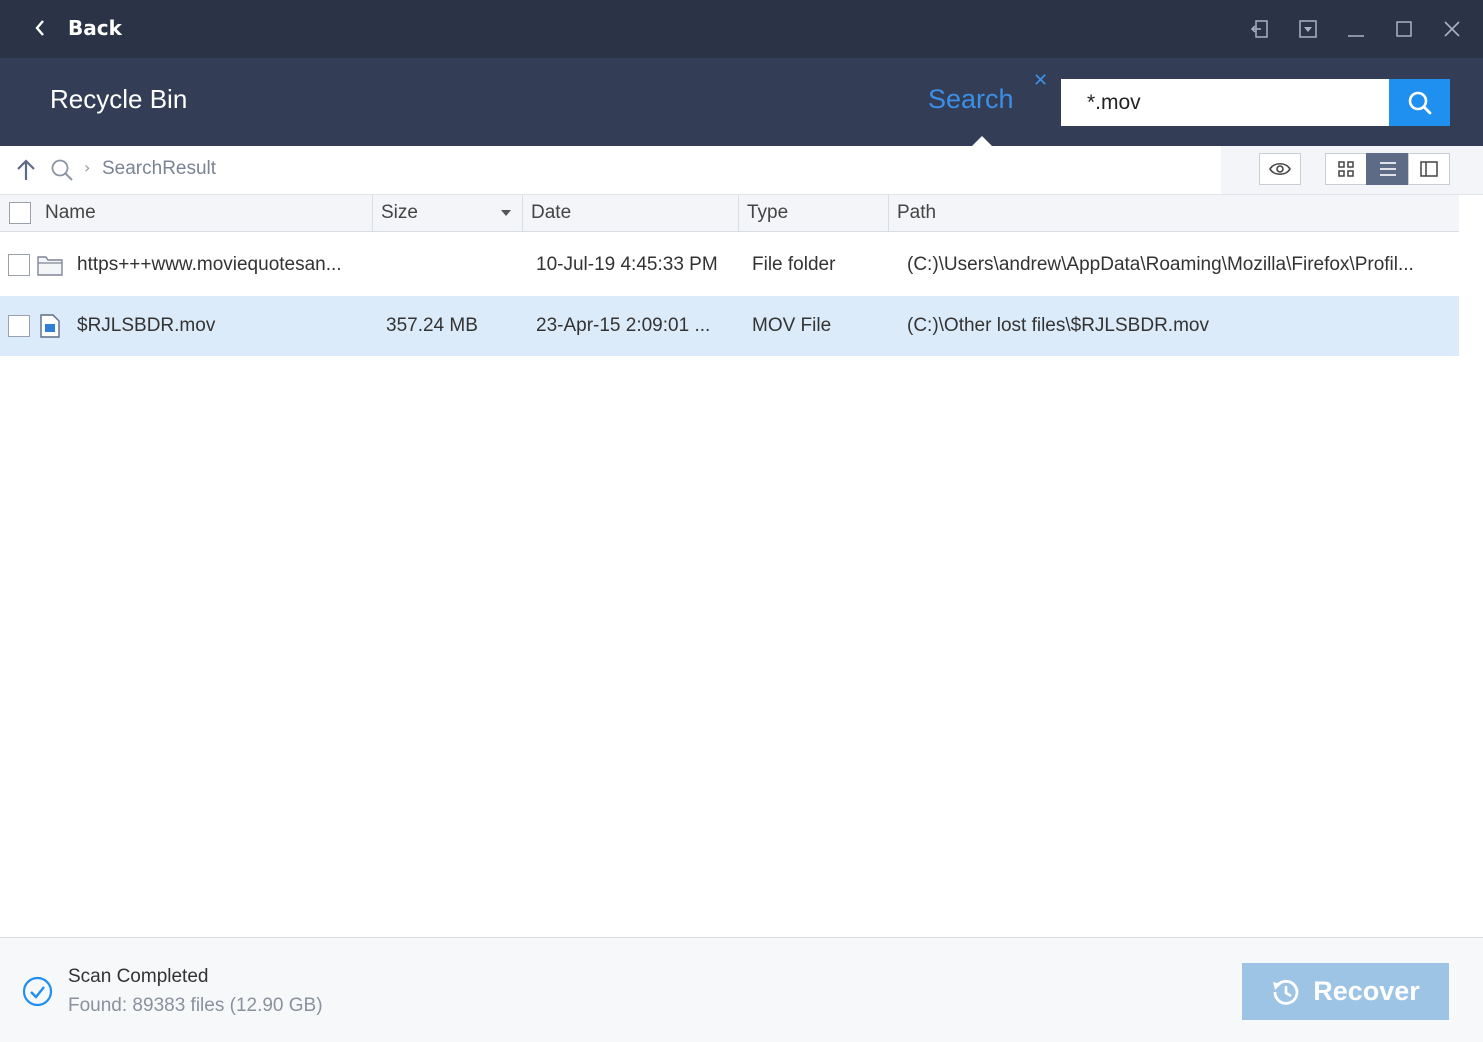 Image resolution: width=1483 pixels, height=1042 pixels. What do you see at coordinates (50, 265) in the screenshot?
I see `folder-icon` at bounding box center [50, 265].